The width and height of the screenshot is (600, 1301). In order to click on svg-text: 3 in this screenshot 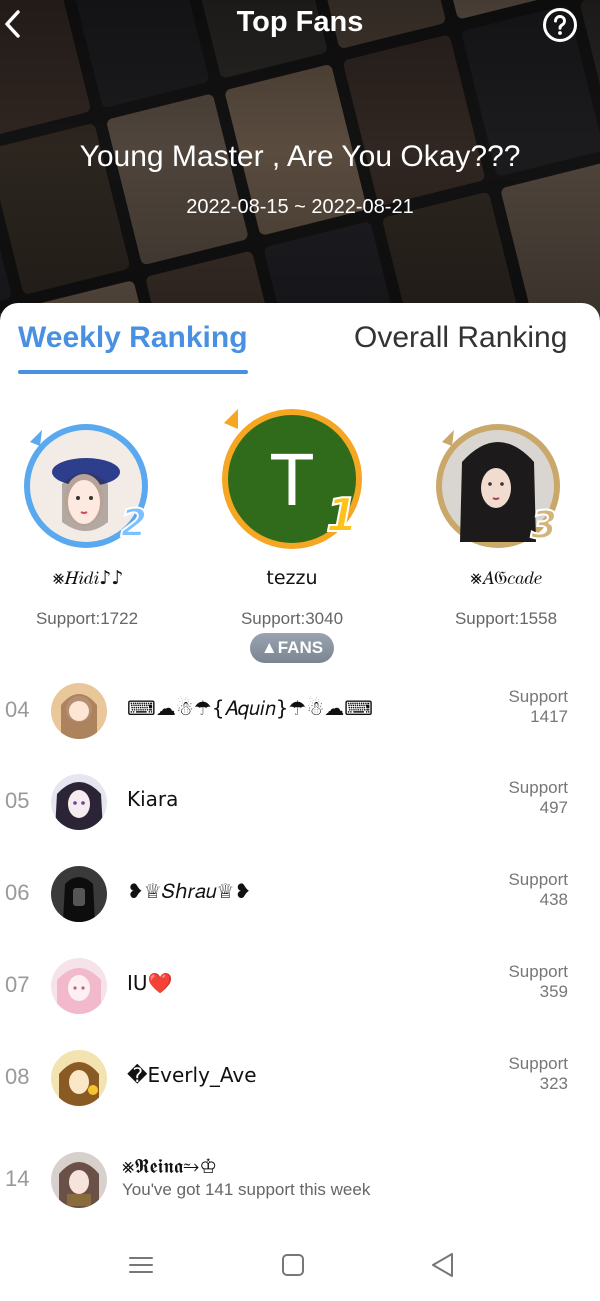, I will do `click(544, 524)`.